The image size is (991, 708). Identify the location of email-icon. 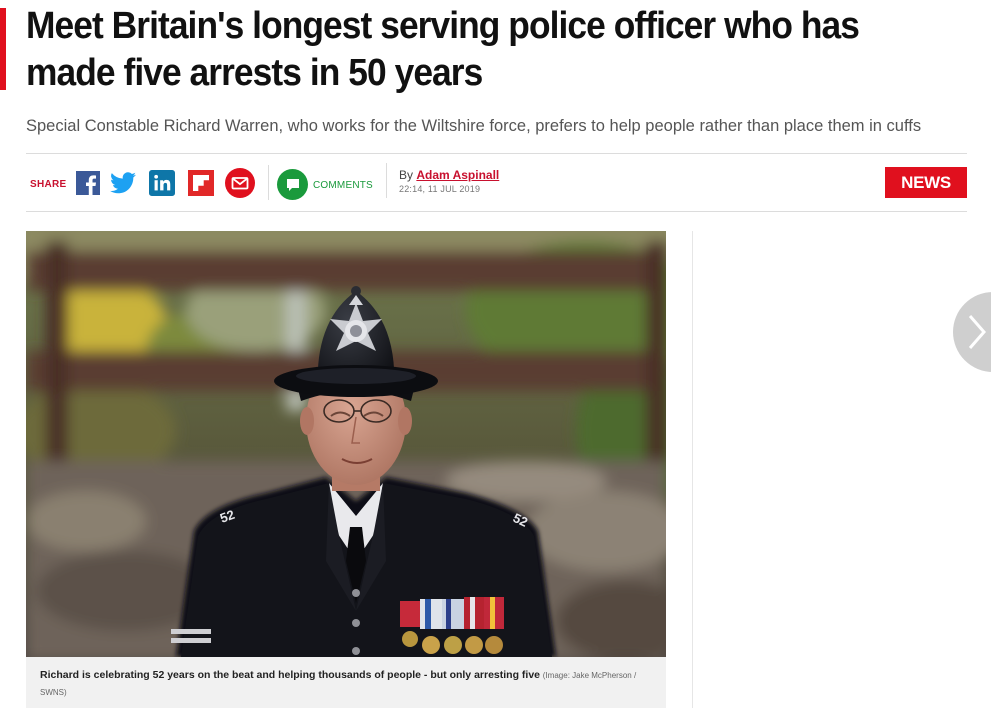
(240, 183).